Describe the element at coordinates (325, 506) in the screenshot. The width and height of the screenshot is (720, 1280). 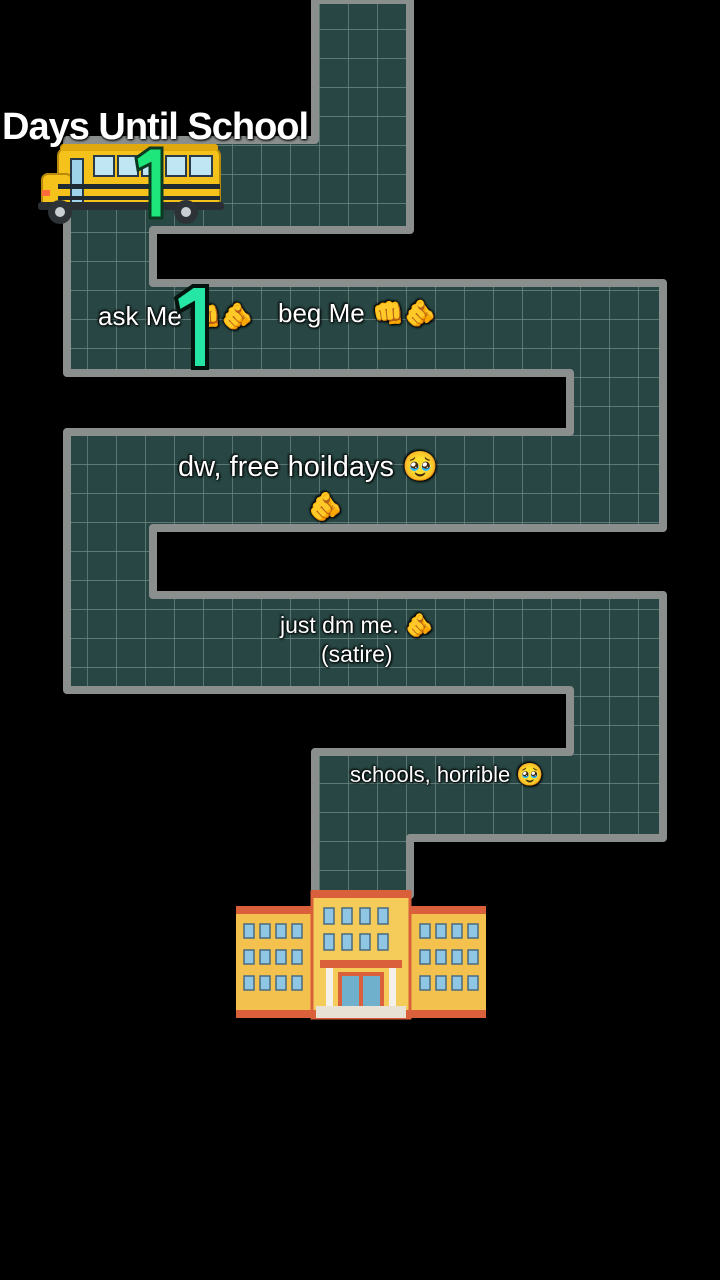
I see `pointing-emoji: 🫵` at that location.